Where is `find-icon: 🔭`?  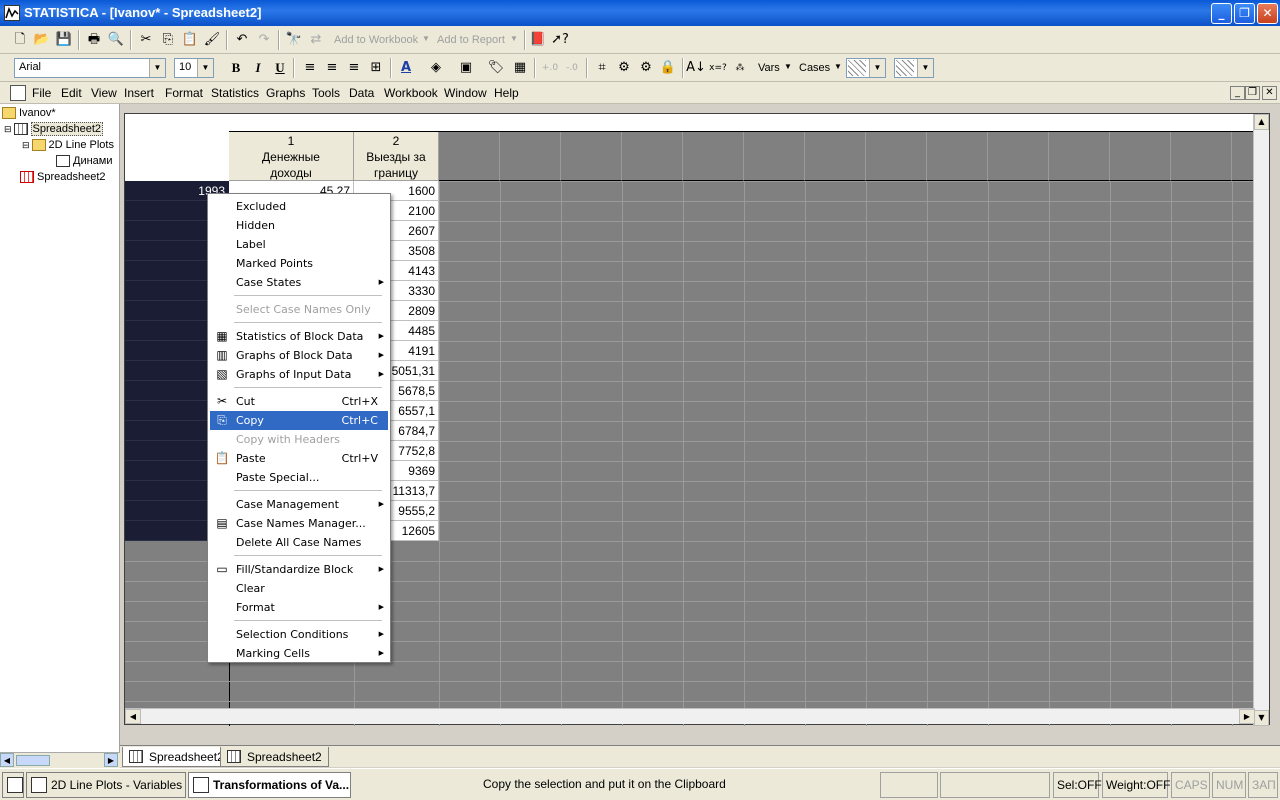
find-icon: 🔭 is located at coordinates (294, 40).